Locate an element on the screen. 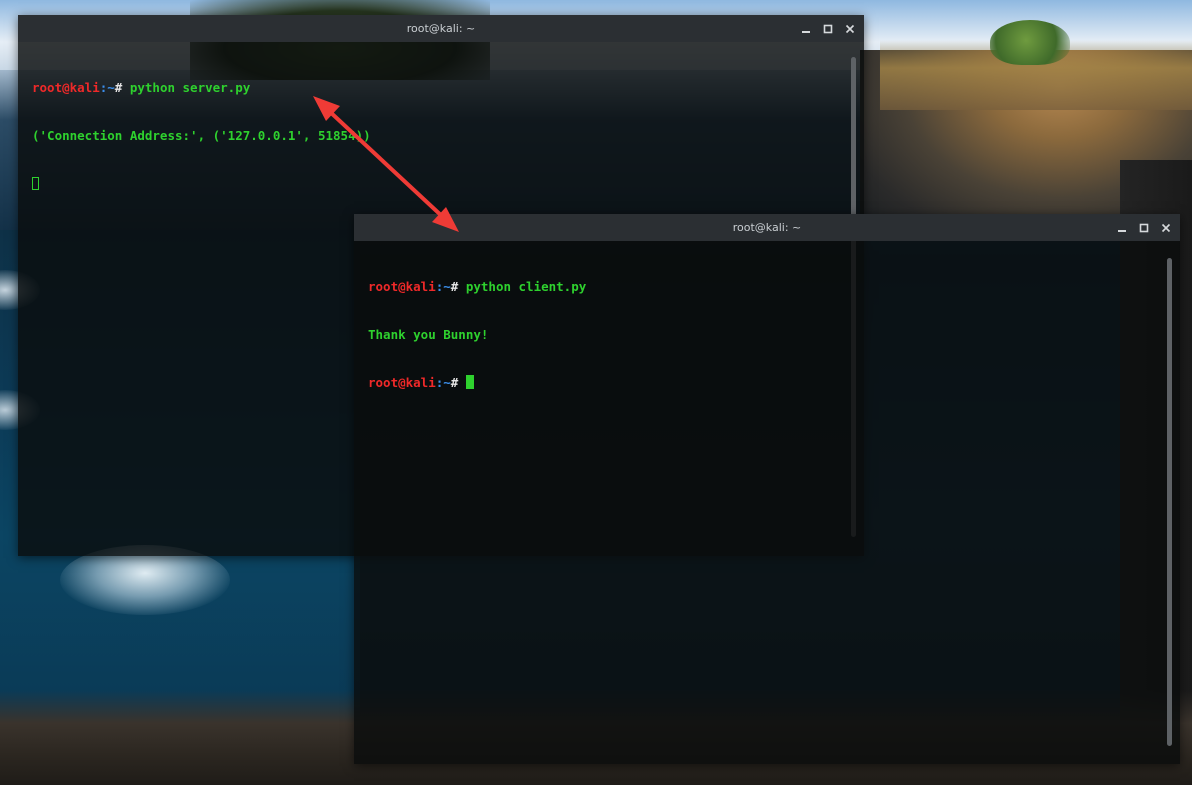 Image resolution: width=1192 pixels, height=785 pixels. command-line: root@kali:~# python client.py is located at coordinates (767, 287).